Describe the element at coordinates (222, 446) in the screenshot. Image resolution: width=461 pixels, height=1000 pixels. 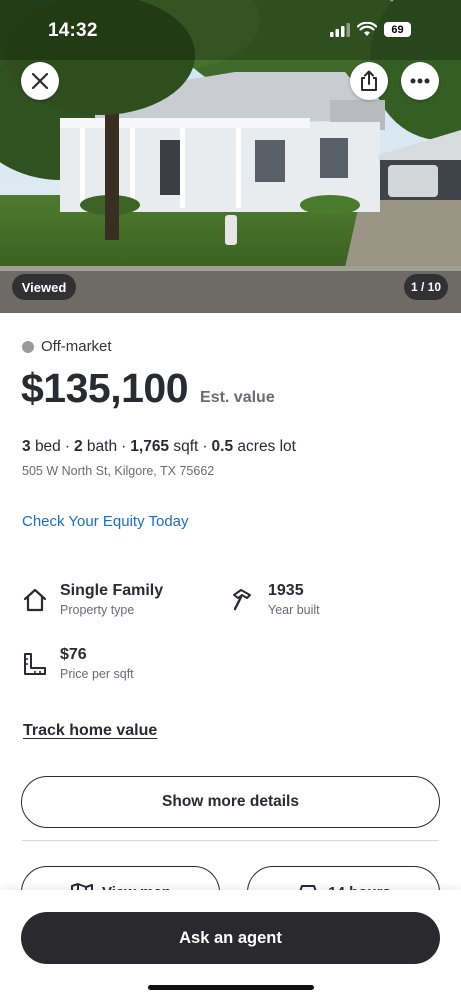
I see `lot-size: 0.5` at that location.